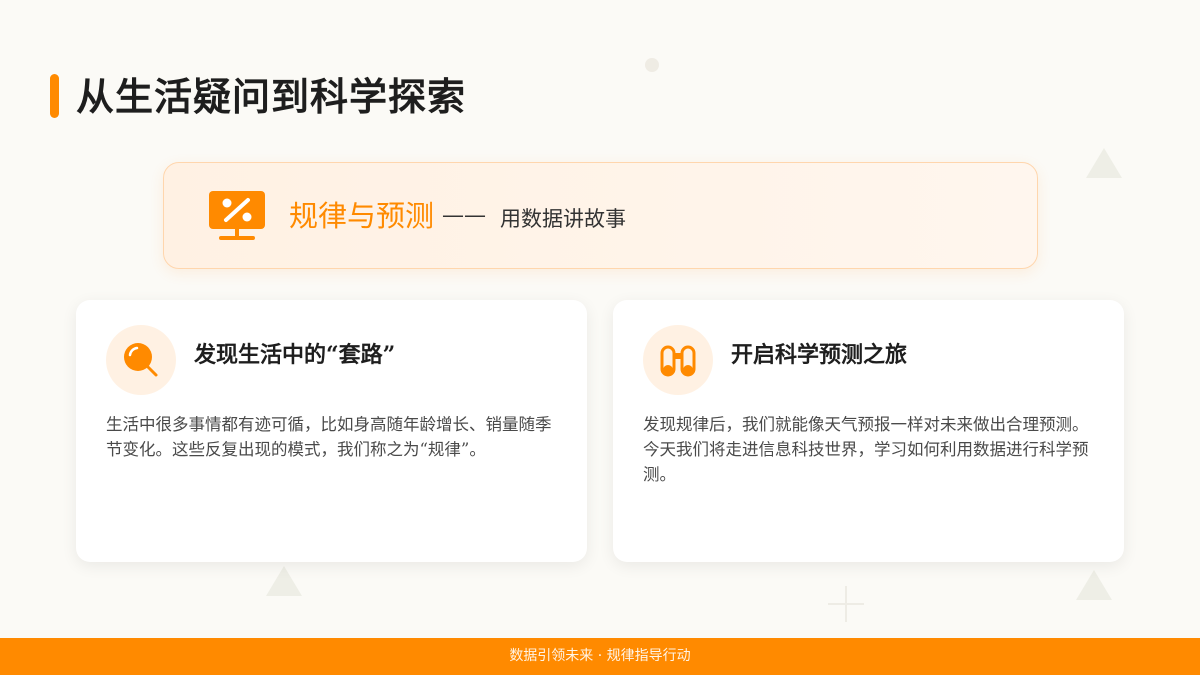 The image size is (1200, 675). What do you see at coordinates (54, 96) in the screenshot?
I see `title-accent-bar` at bounding box center [54, 96].